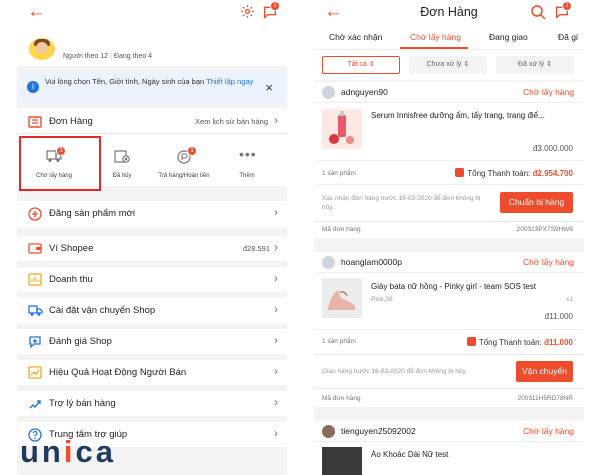 The image size is (600, 475). What do you see at coordinates (152, 310) in the screenshot?
I see `menu-row-shipping: Cài đặt vận chuyển Shop ›` at bounding box center [152, 310].